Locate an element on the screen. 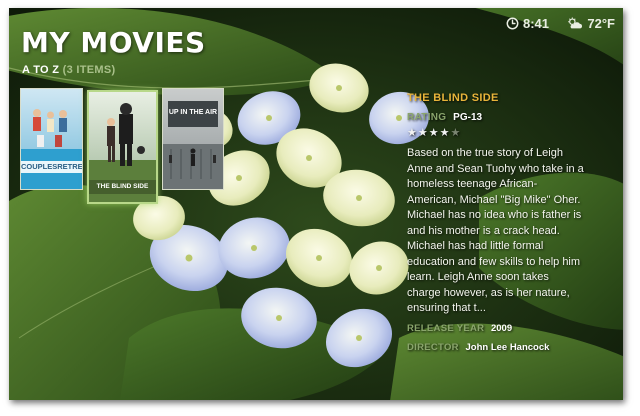 This screenshot has width=640, height=416. movie-poster-up-in-the-air: UP IN THE AIR is located at coordinates (193, 139).